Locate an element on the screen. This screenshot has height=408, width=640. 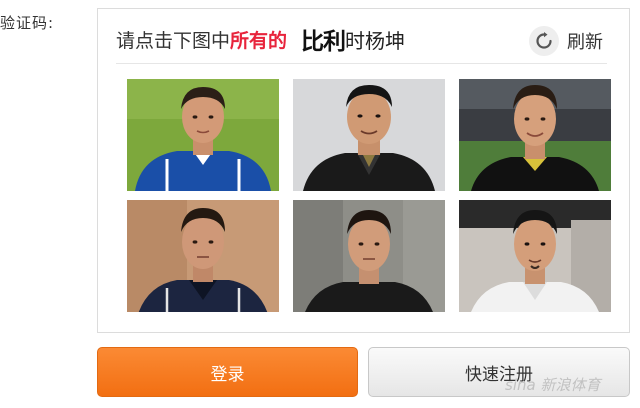
target-name-part2: 时杨坤 is located at coordinates (375, 40).